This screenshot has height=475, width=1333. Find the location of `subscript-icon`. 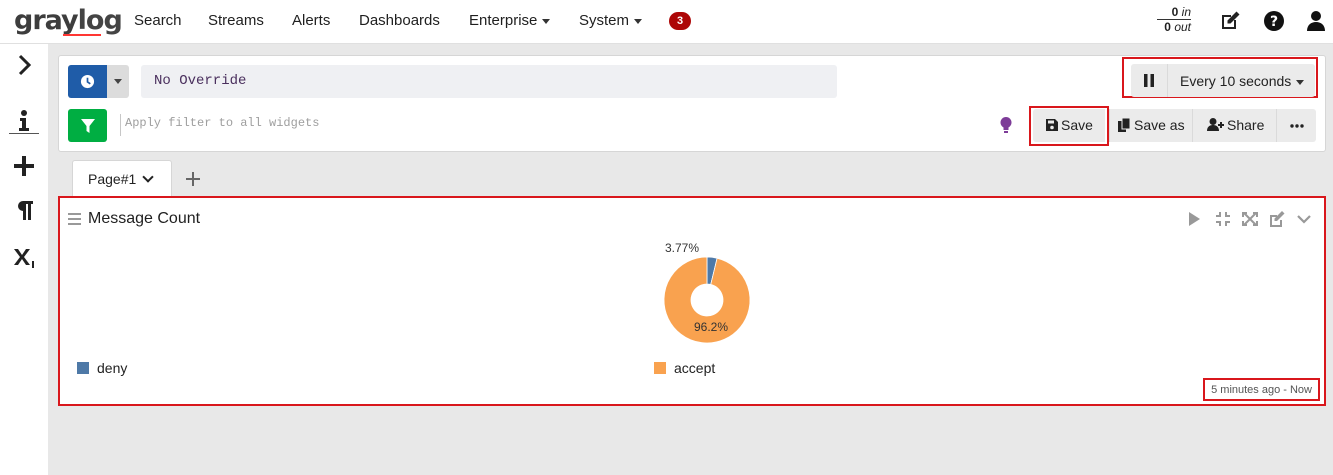

subscript-icon is located at coordinates (24, 257).